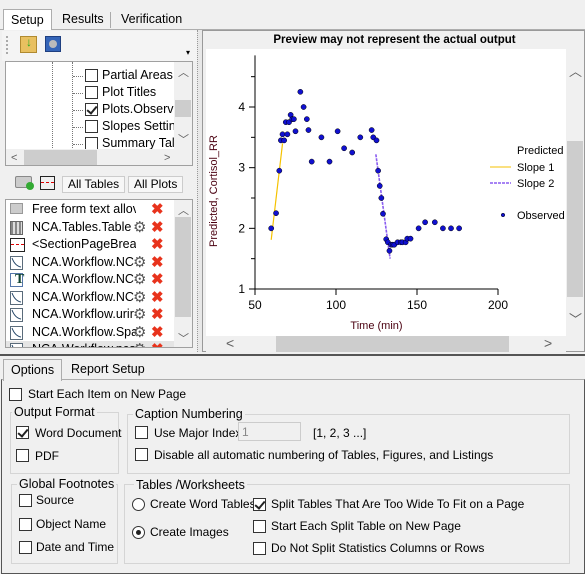 Image resolution: width=585 pixels, height=574 pixels. What do you see at coordinates (138, 532) in the screenshot?
I see `create-images-radio` at bounding box center [138, 532].